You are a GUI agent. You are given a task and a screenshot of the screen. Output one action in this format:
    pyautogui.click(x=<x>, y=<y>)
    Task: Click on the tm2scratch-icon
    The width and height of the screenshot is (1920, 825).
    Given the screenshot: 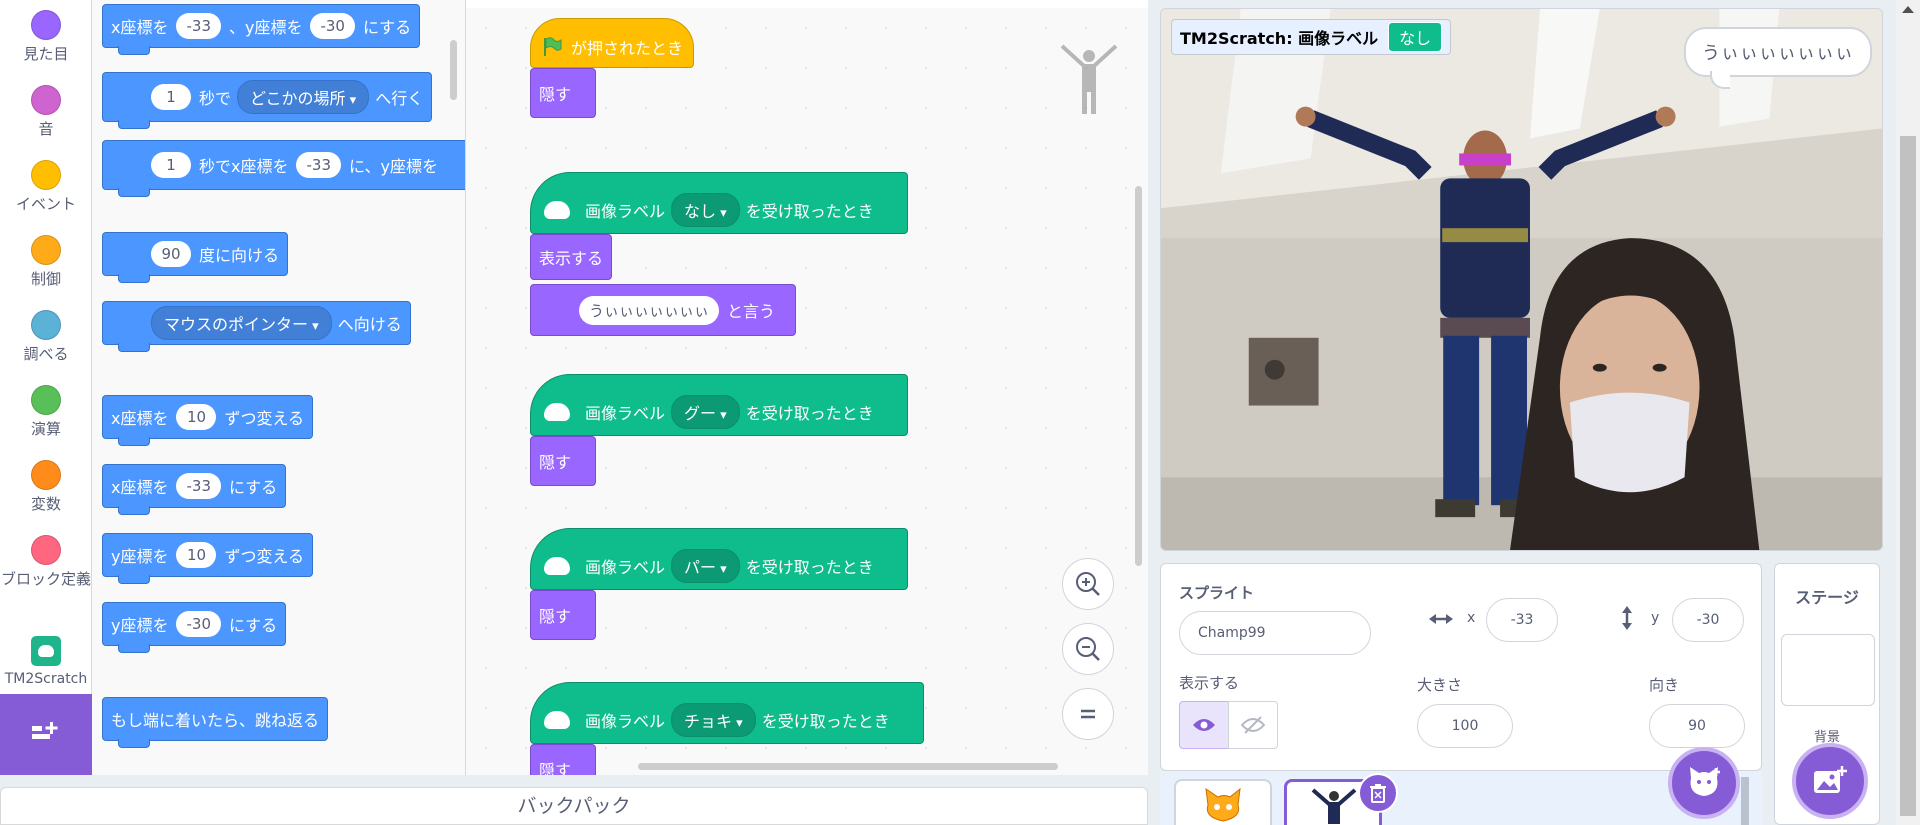 What is the action you would take?
    pyautogui.click(x=46, y=651)
    